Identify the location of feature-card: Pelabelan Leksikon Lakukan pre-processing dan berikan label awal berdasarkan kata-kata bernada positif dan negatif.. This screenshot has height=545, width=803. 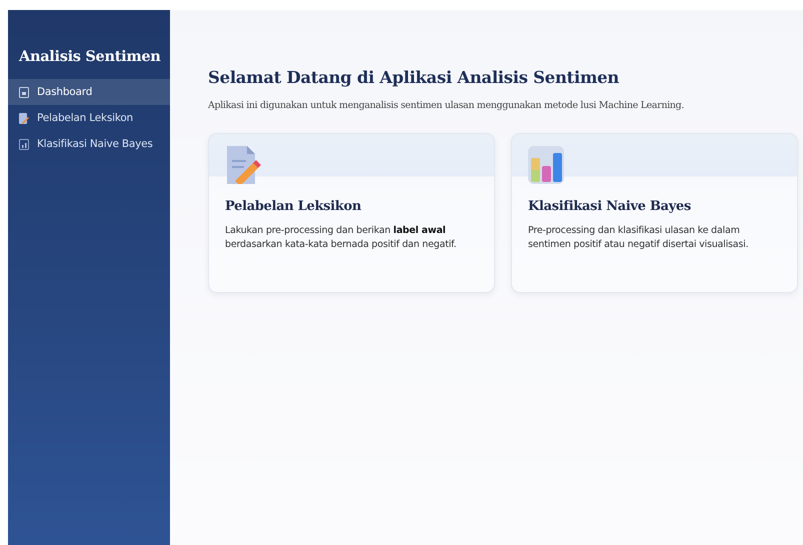
(351, 213).